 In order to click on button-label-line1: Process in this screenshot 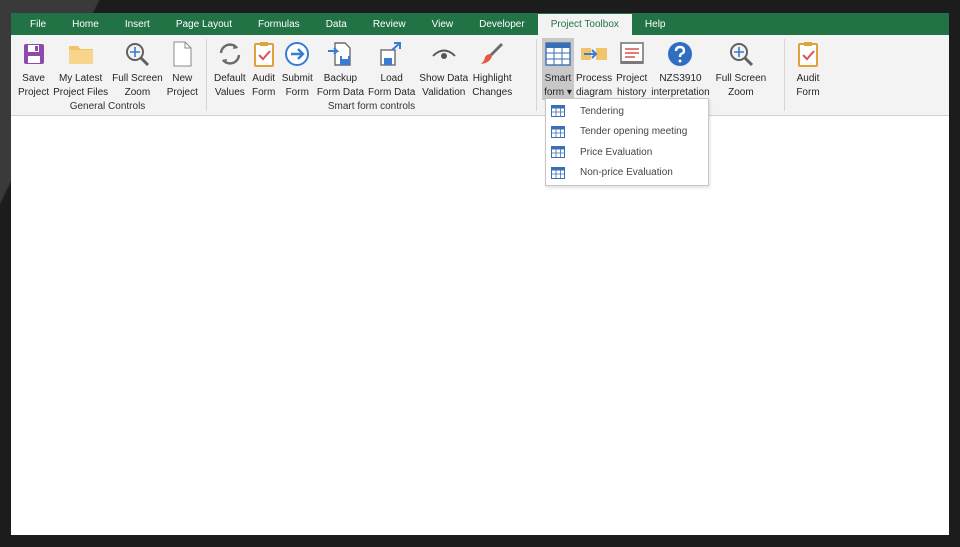, I will do `click(594, 78)`.